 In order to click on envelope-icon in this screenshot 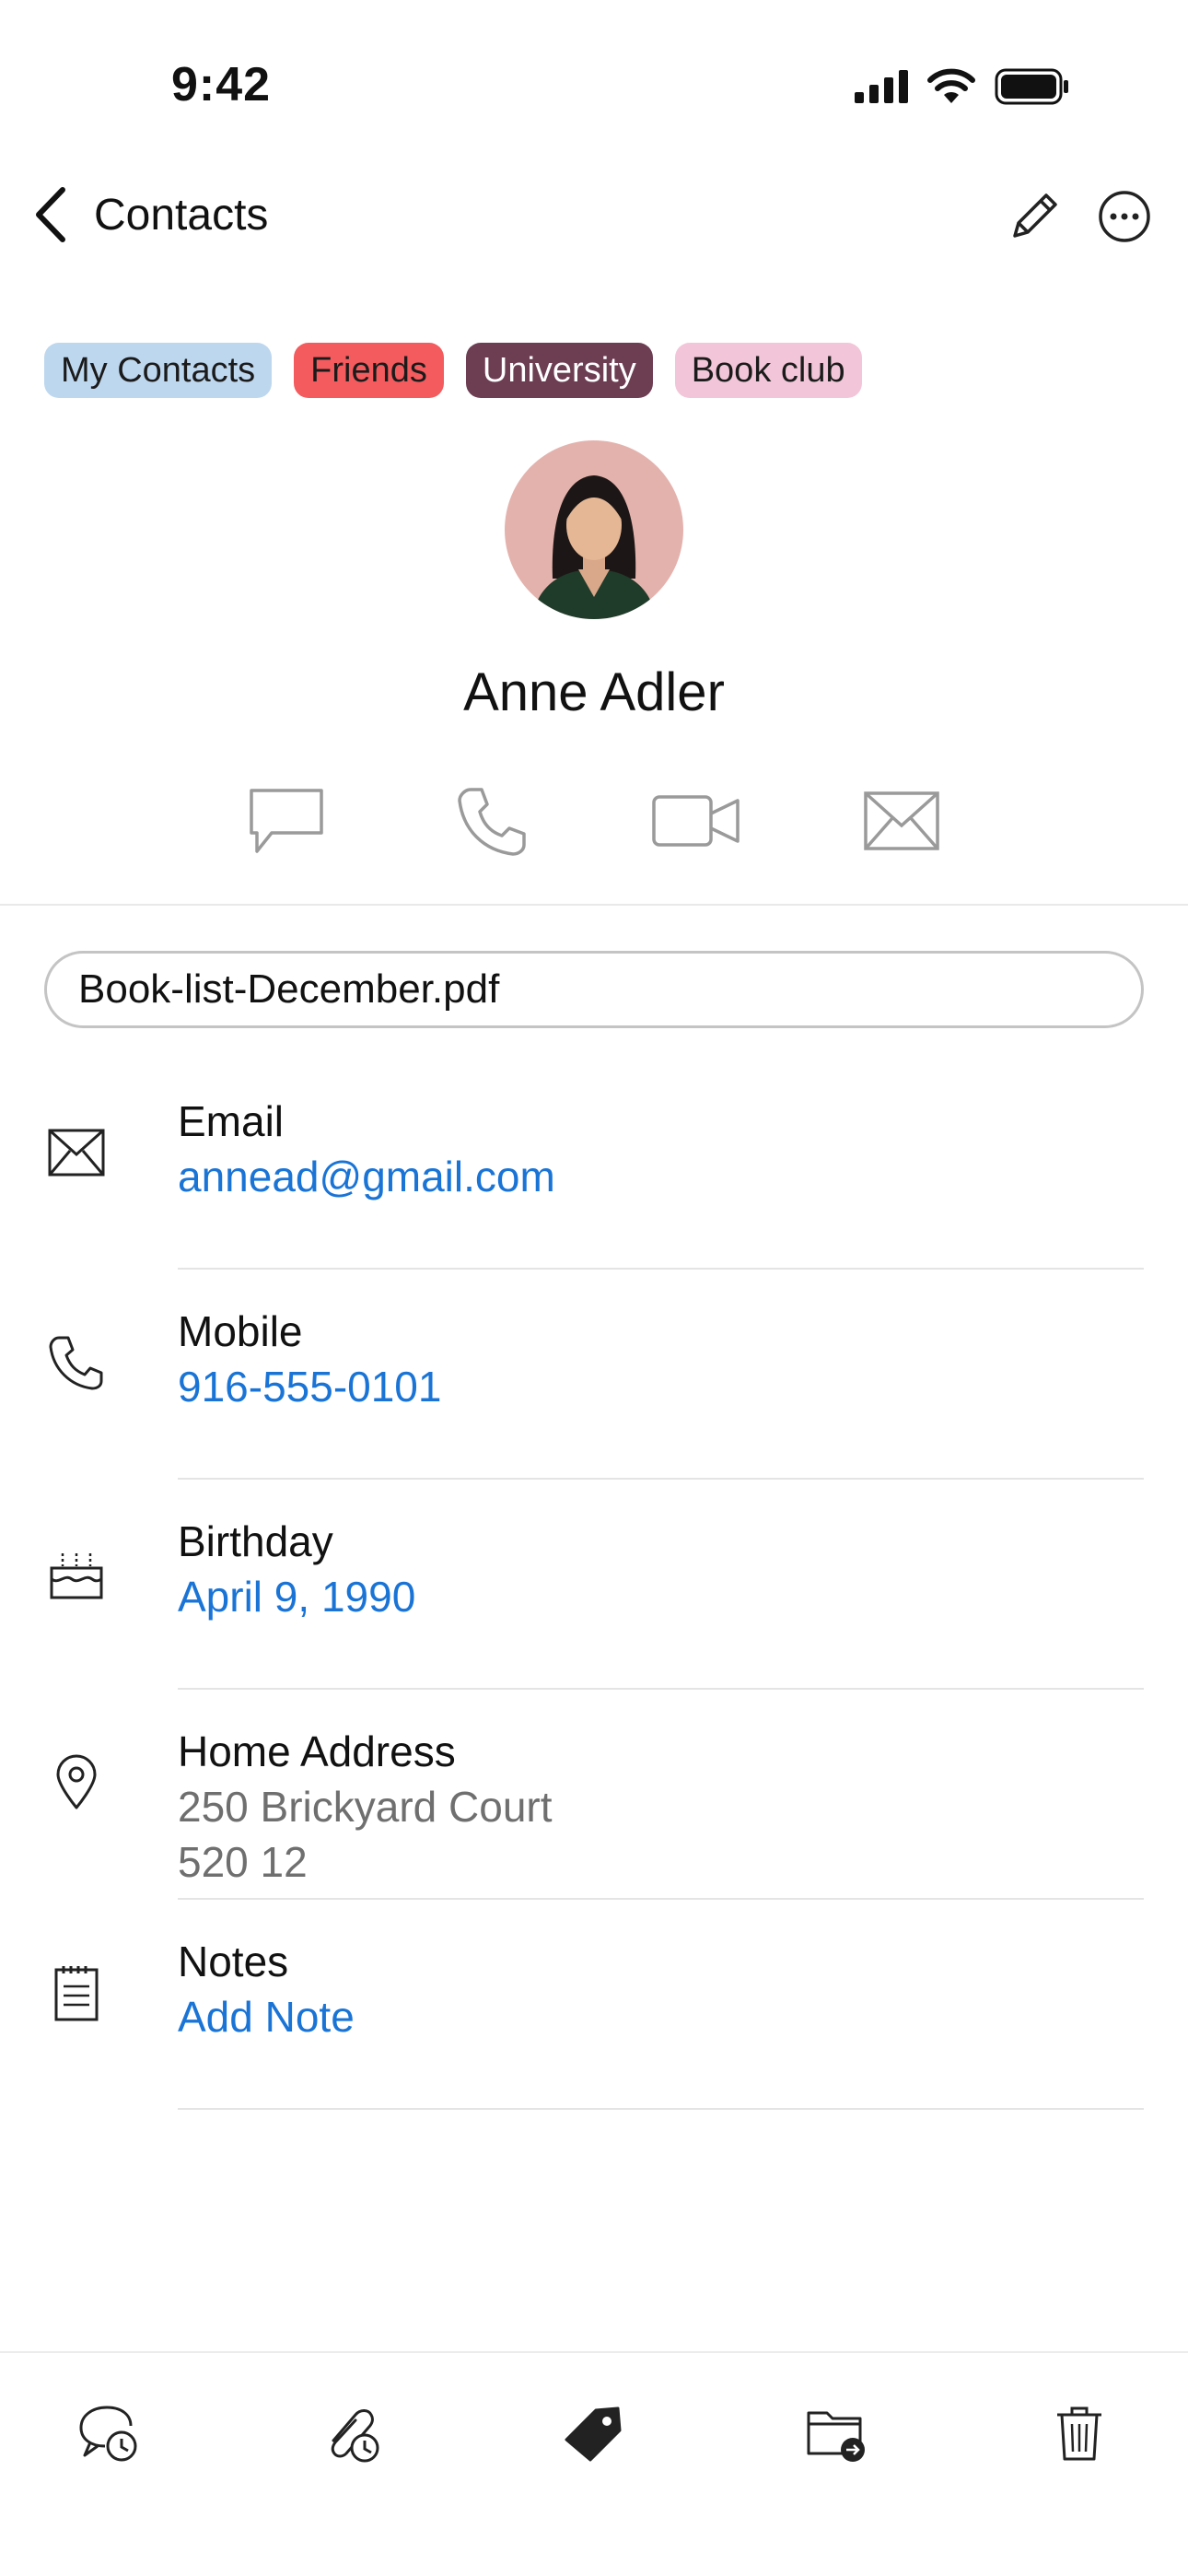, I will do `click(76, 1152)`.